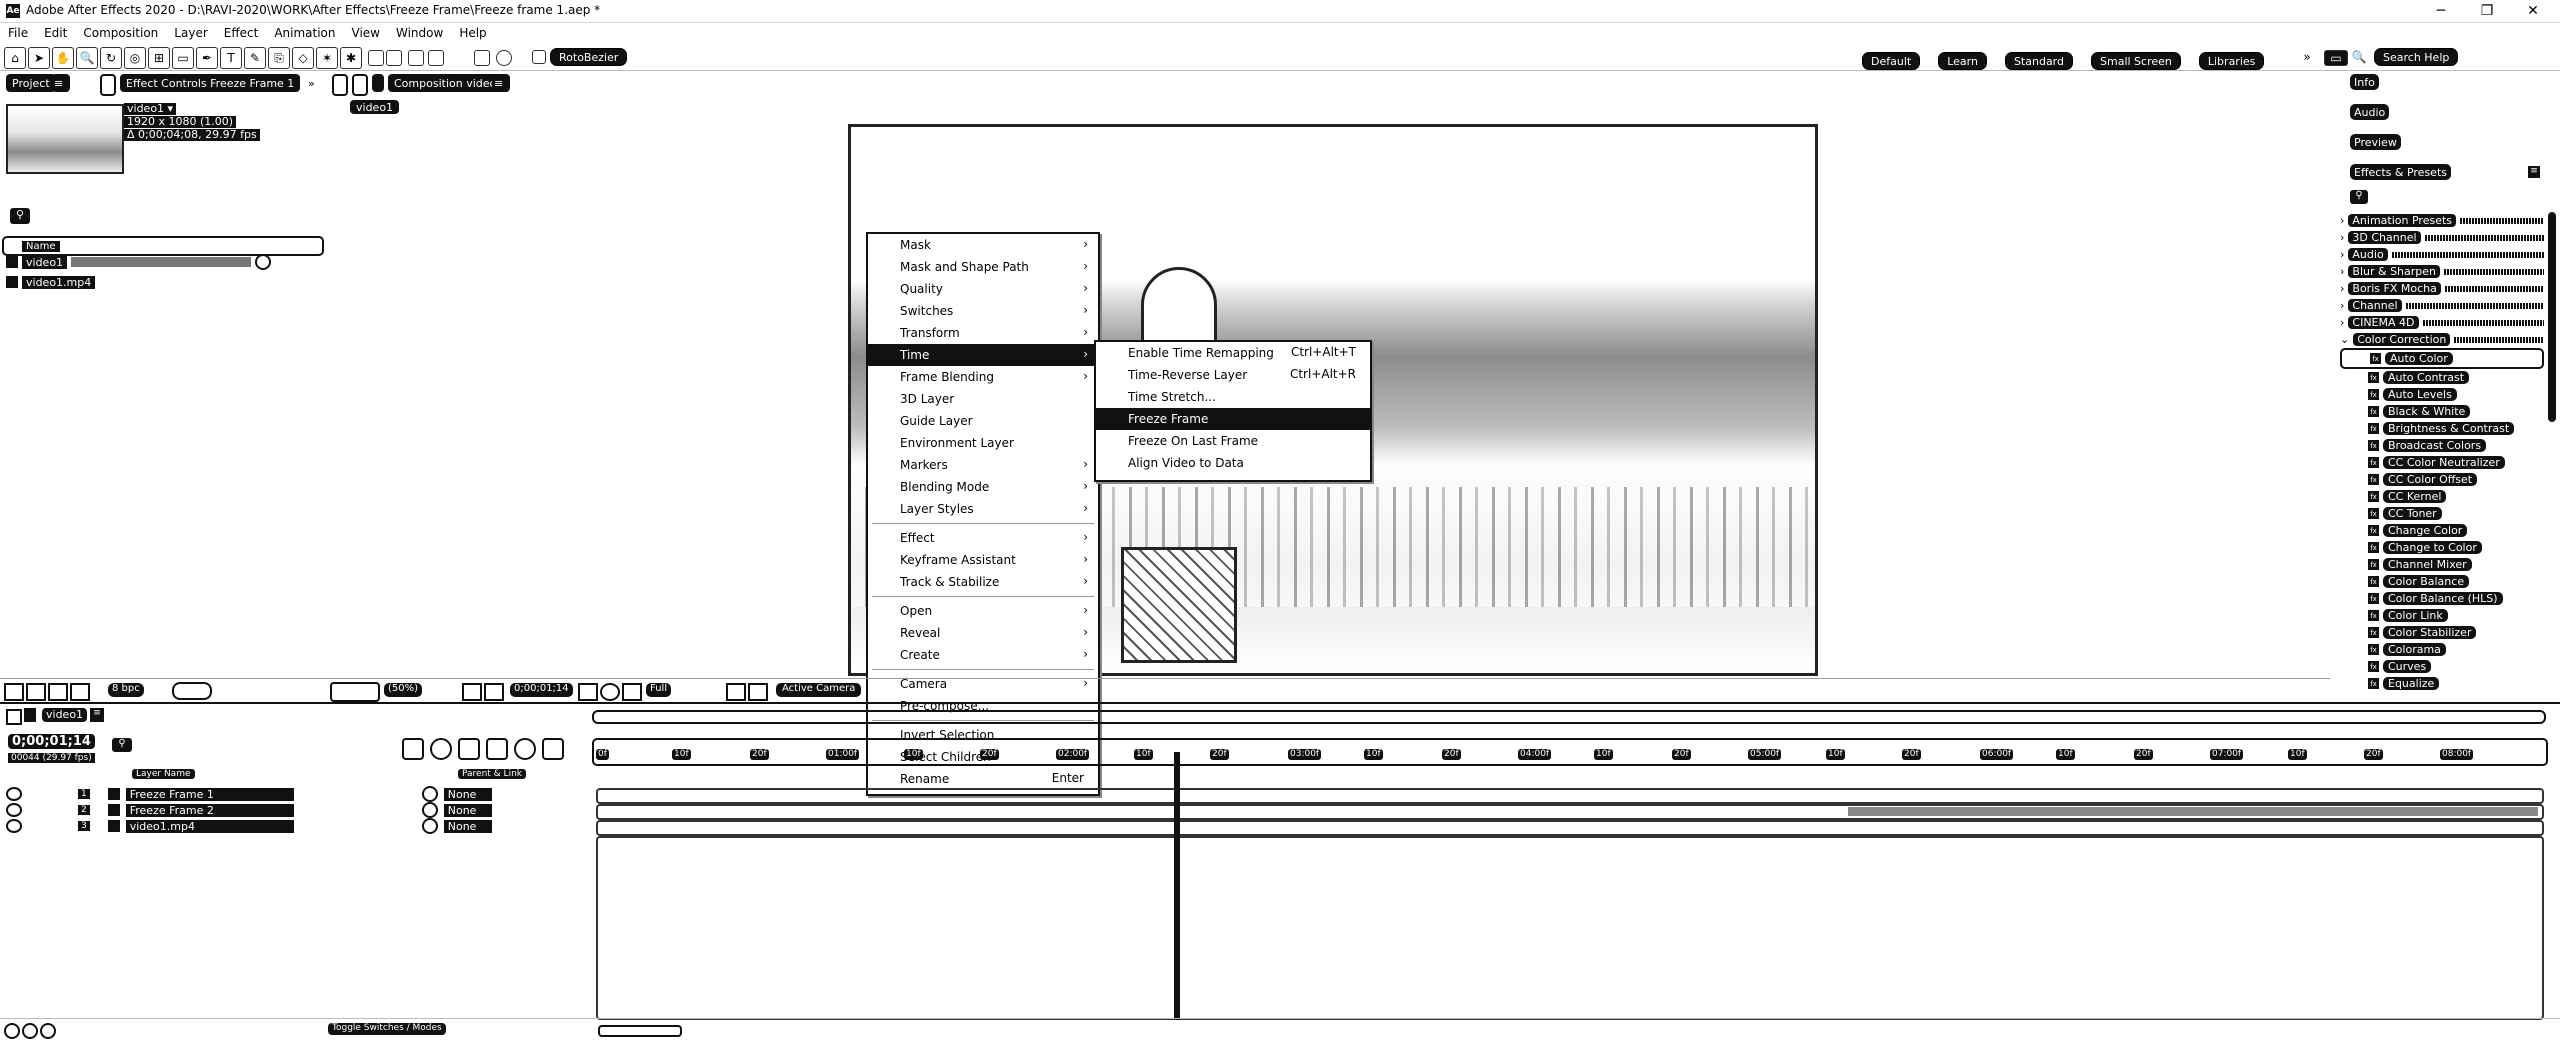 The width and height of the screenshot is (2560, 1041). I want to click on menu-item-mask: Mask ›, so click(983, 245).